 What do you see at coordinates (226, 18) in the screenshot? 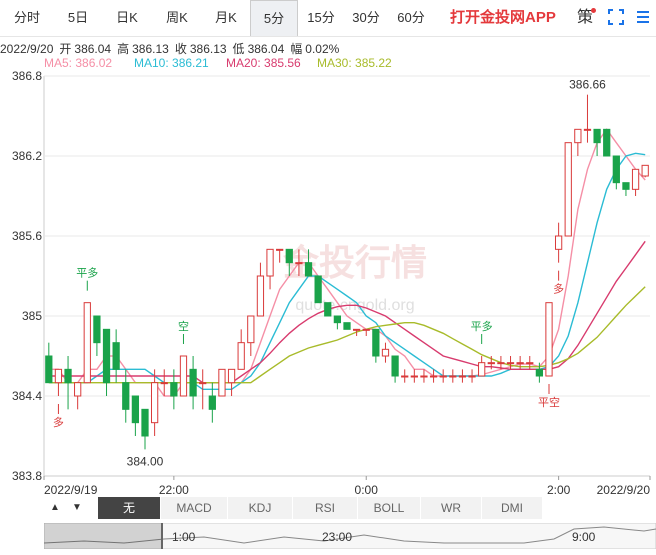
I see `tab-monthly-k: 月K` at bounding box center [226, 18].